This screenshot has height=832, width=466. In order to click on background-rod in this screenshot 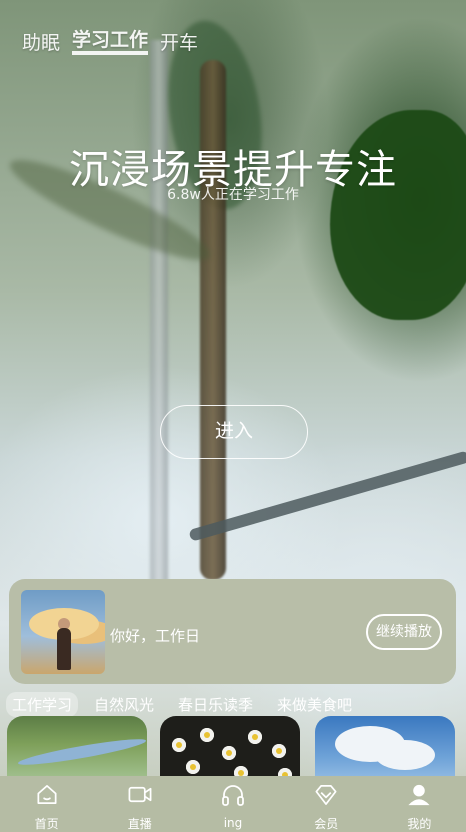, I will do `click(327, 496)`.